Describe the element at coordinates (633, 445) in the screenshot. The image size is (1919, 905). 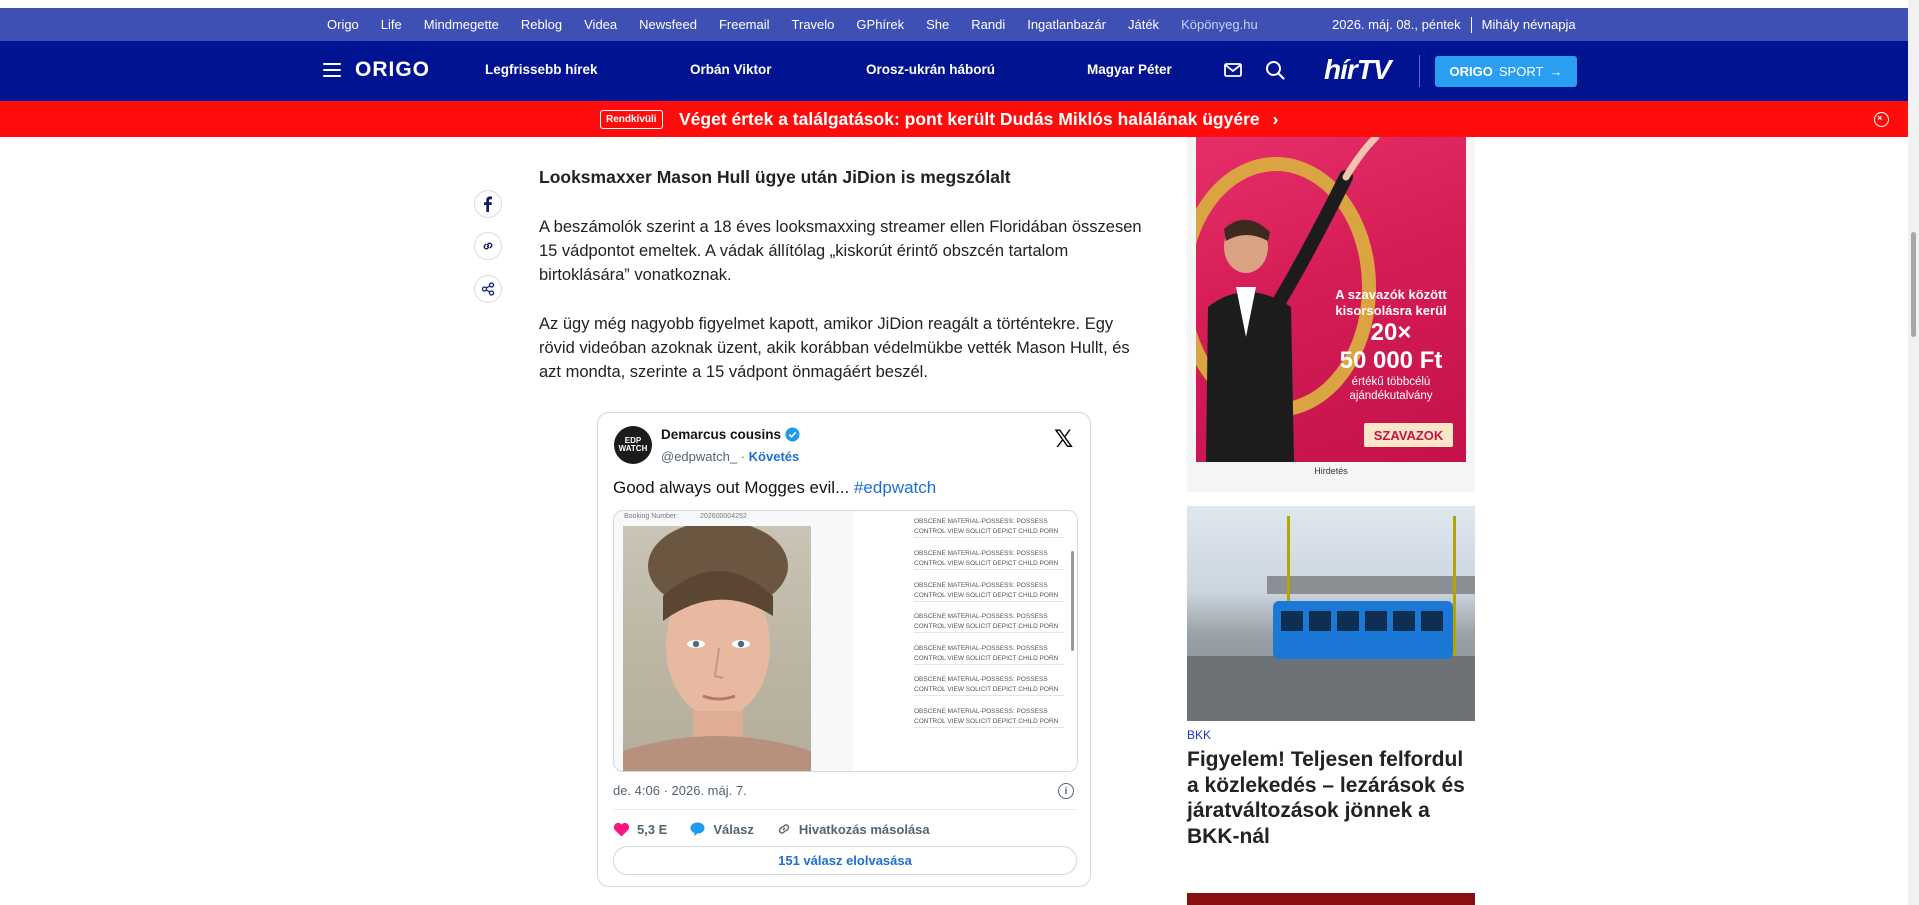
I see `tweet-avatar: EDP WATCH` at that location.